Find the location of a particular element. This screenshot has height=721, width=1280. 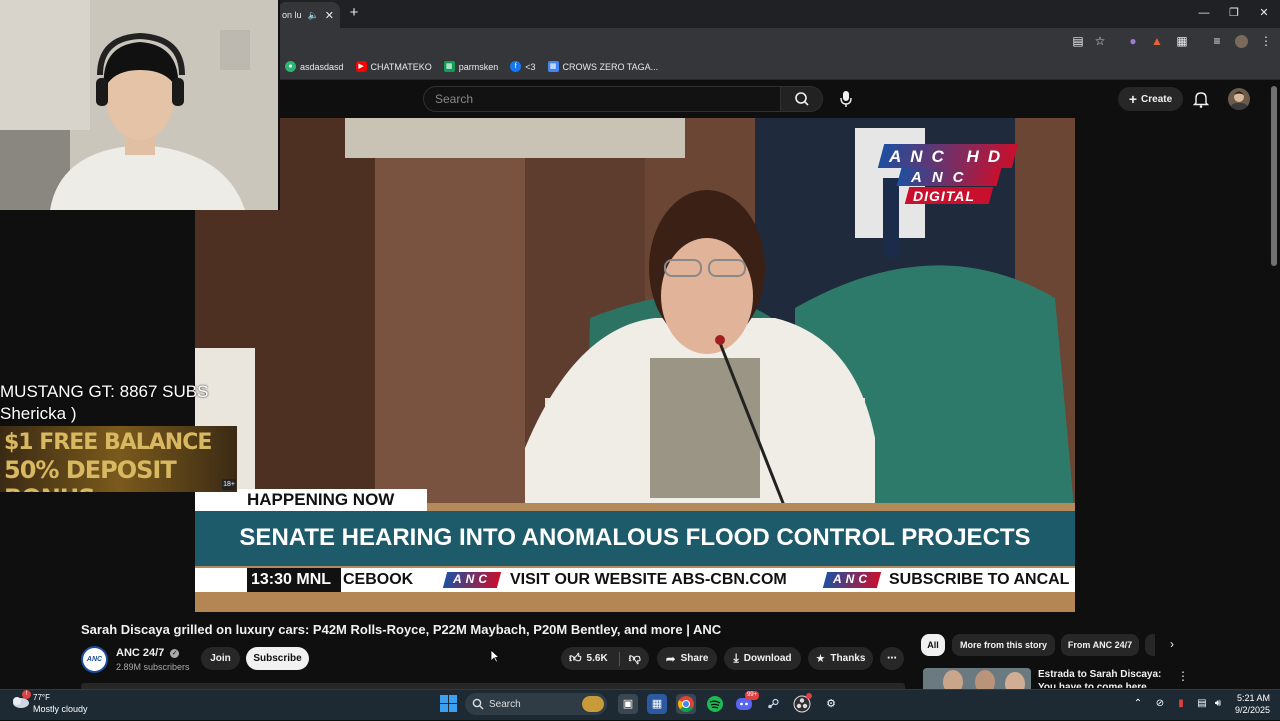

extension-icon: ● is located at coordinates (1133, 41).